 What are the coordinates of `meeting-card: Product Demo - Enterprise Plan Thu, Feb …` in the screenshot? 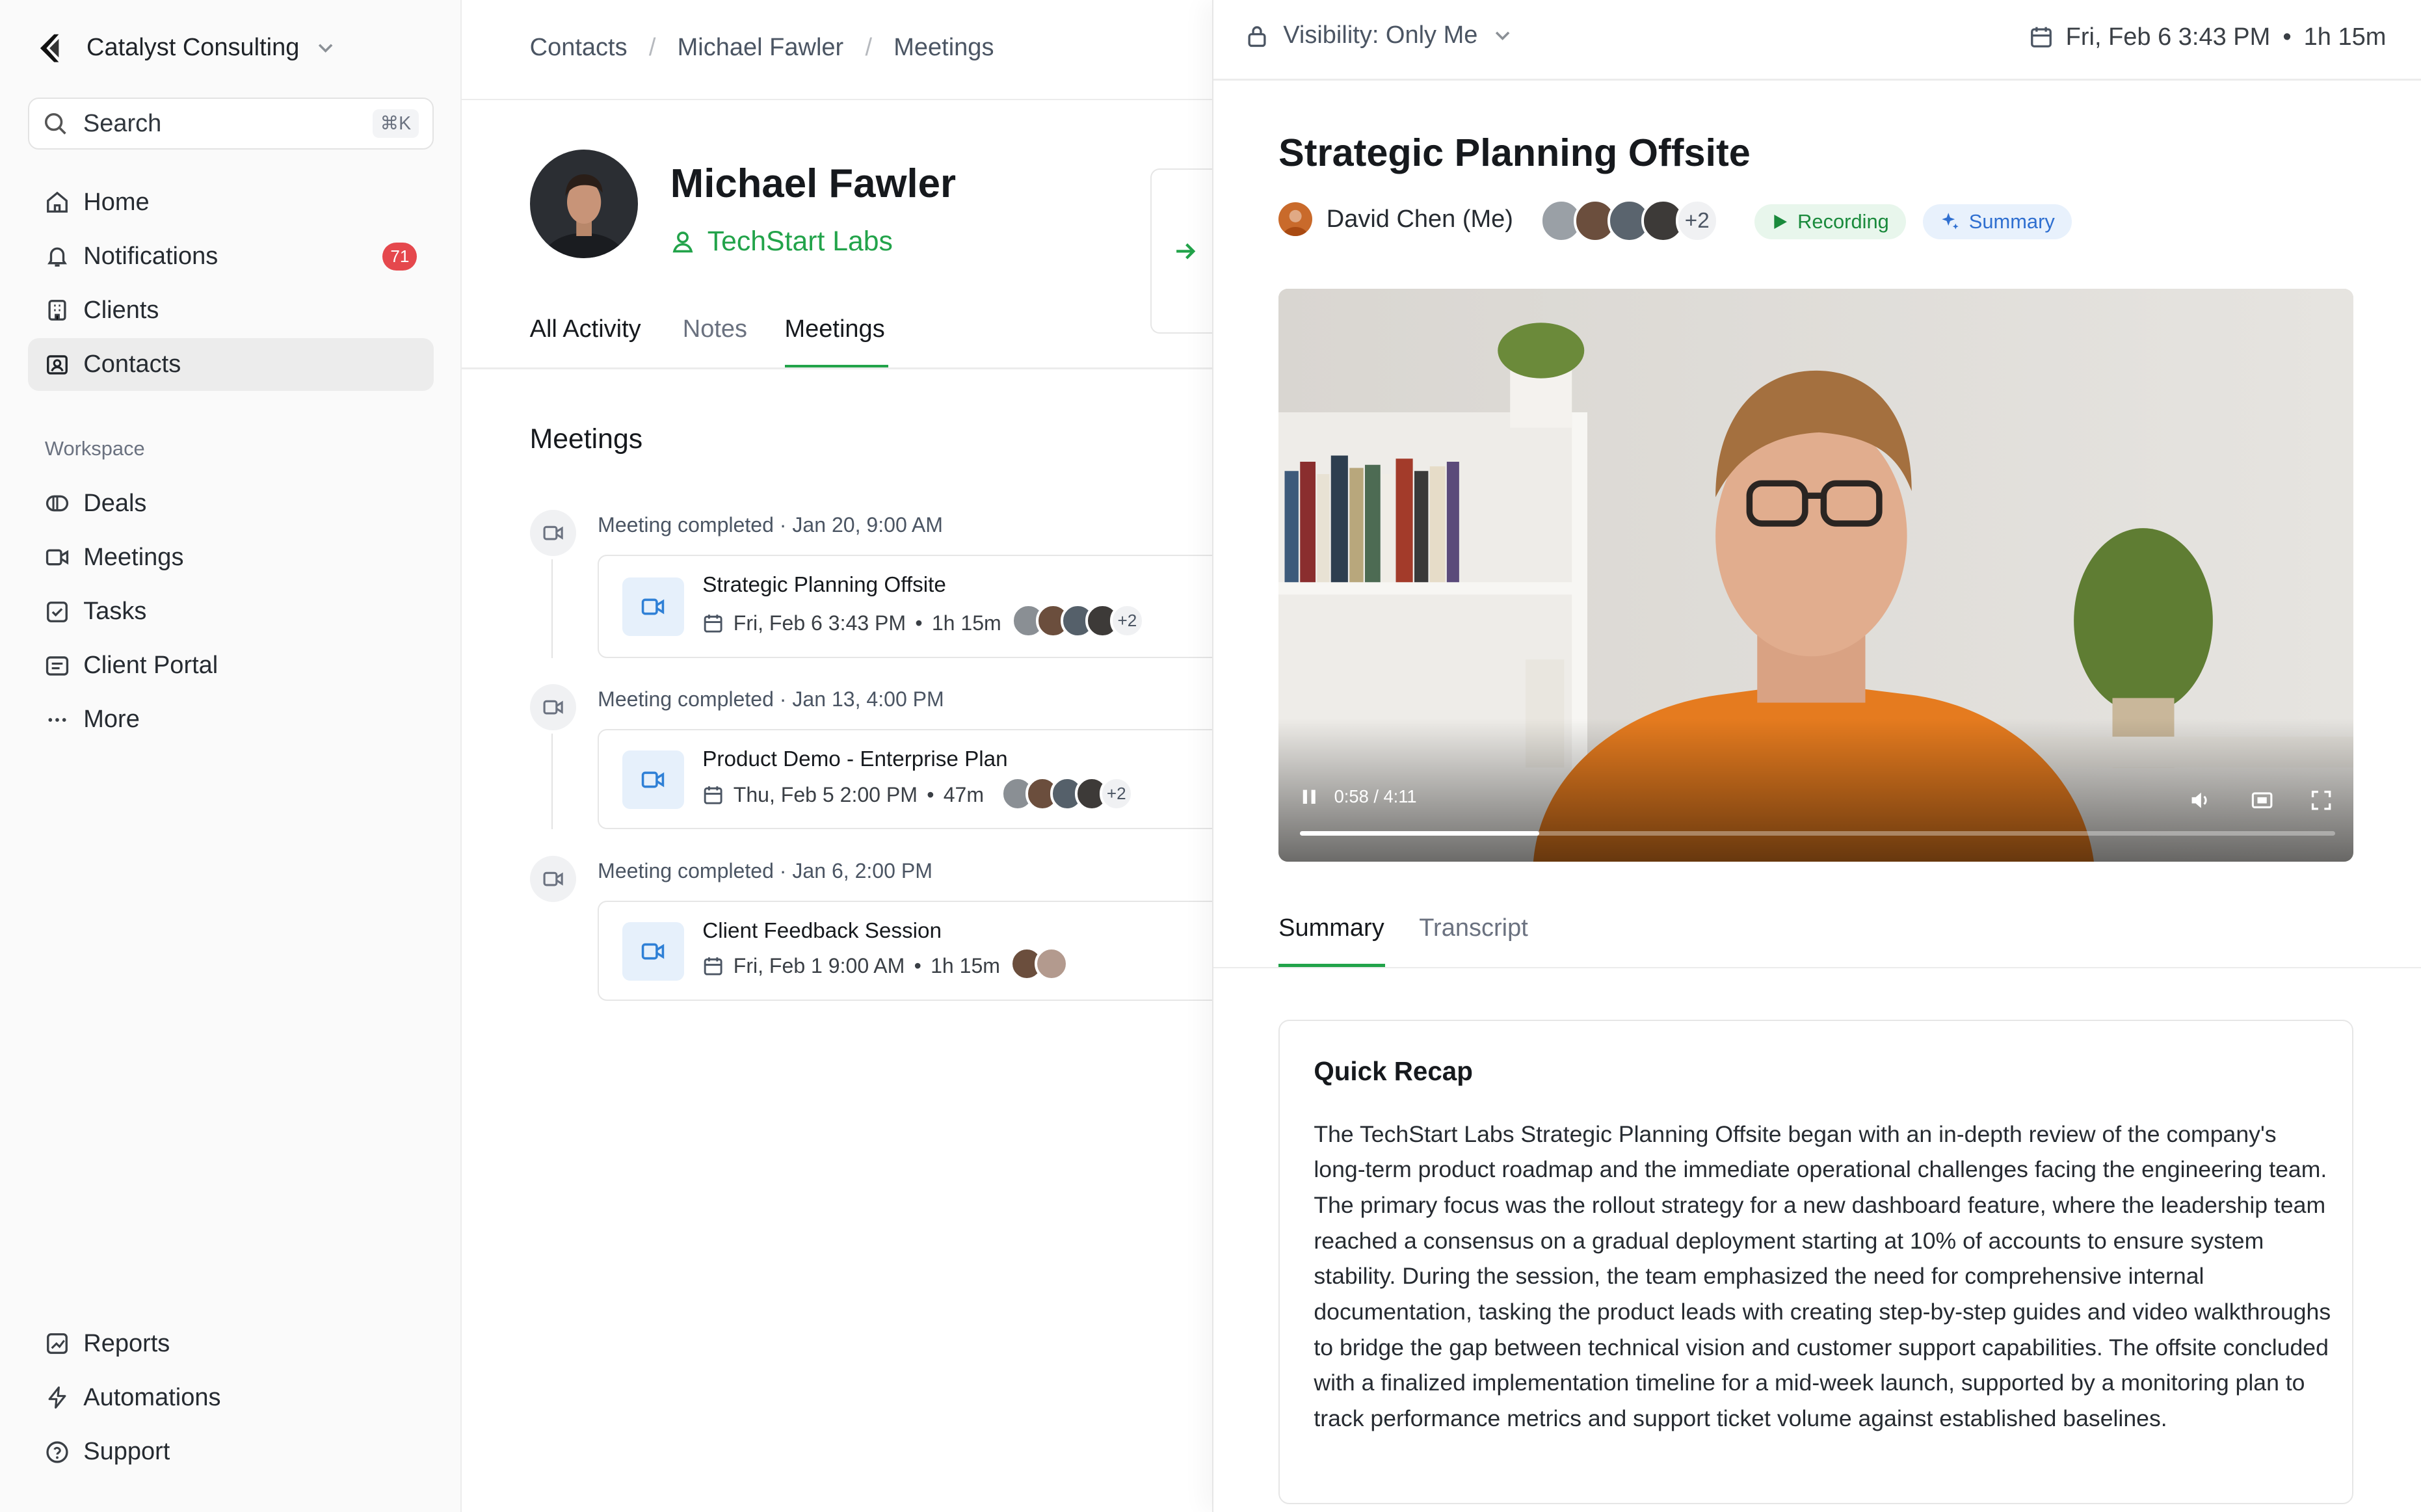 It's located at (922, 779).